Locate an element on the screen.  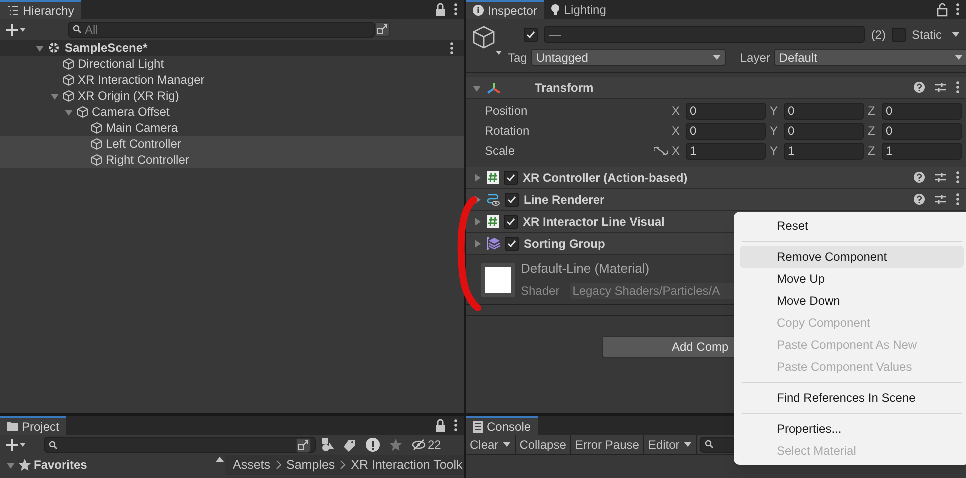
toolbar-button: Editor is located at coordinates (670, 444).